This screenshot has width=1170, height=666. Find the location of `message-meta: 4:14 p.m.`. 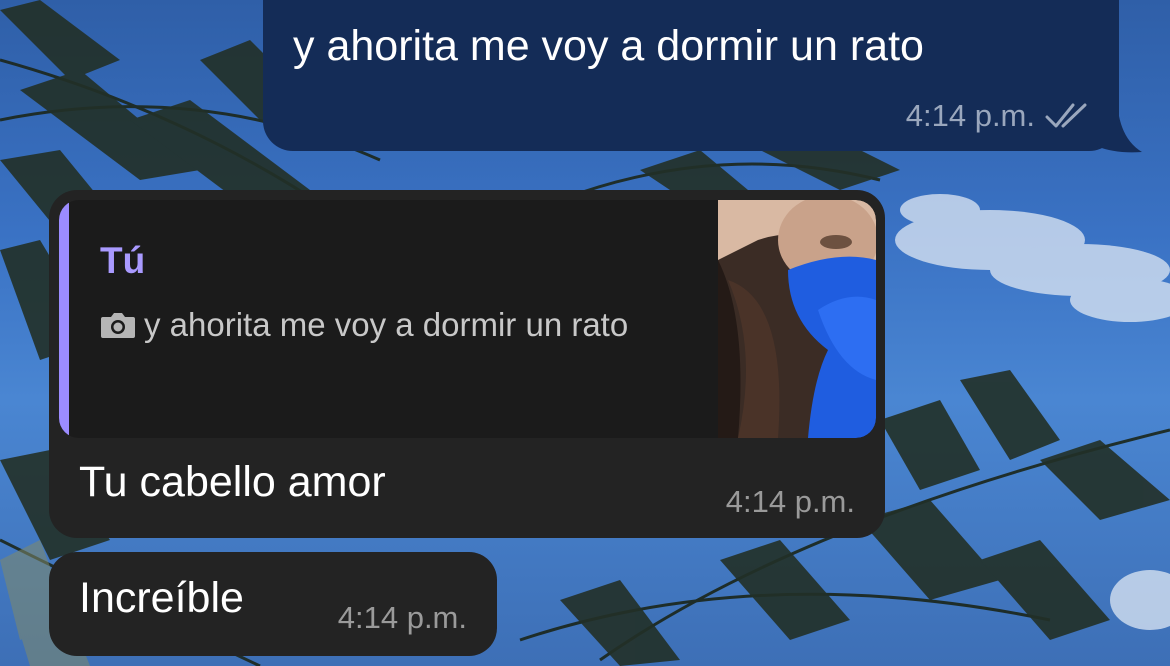

message-meta: 4:14 p.m. is located at coordinates (998, 116).